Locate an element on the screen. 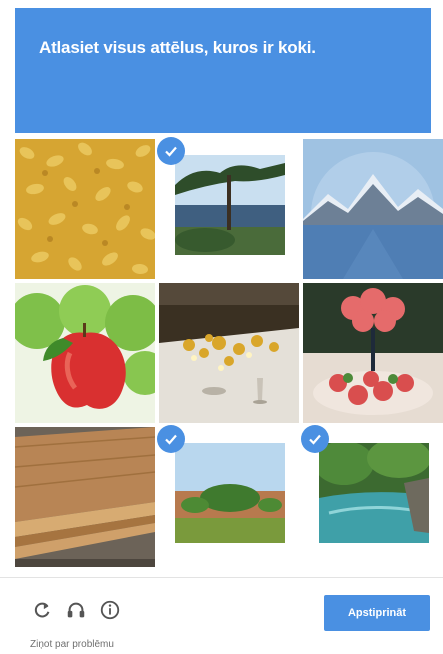 This screenshot has height=654, width=443. footer-icon-group is located at coordinates (76, 610).